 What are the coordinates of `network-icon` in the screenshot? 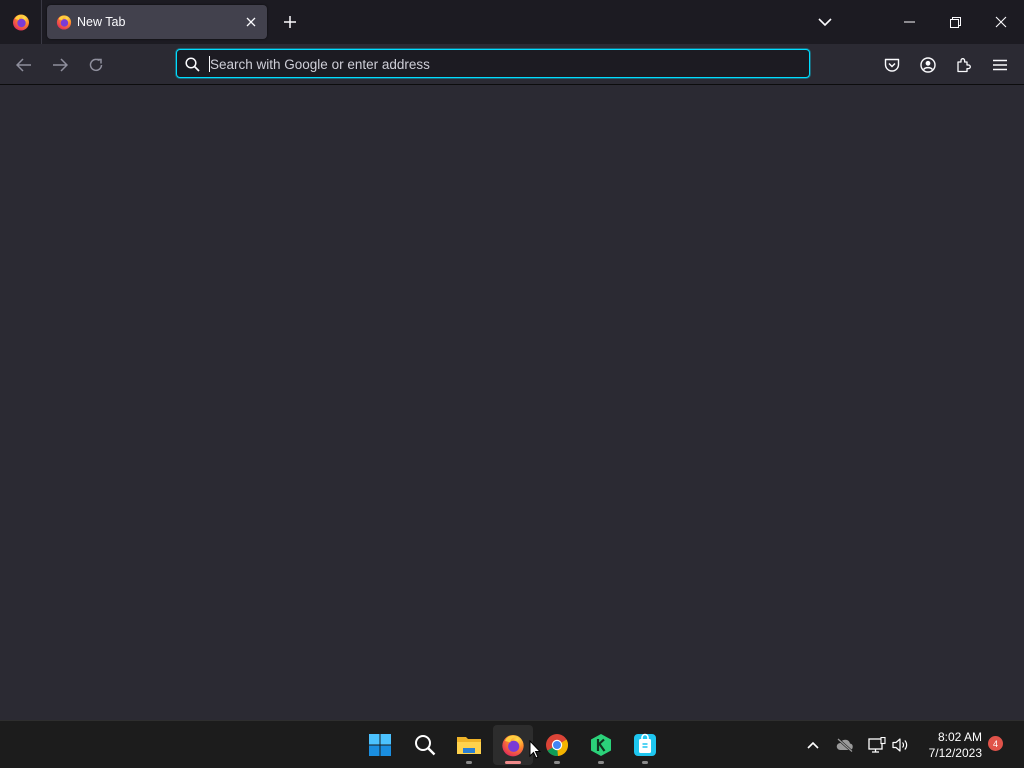 It's located at (877, 745).